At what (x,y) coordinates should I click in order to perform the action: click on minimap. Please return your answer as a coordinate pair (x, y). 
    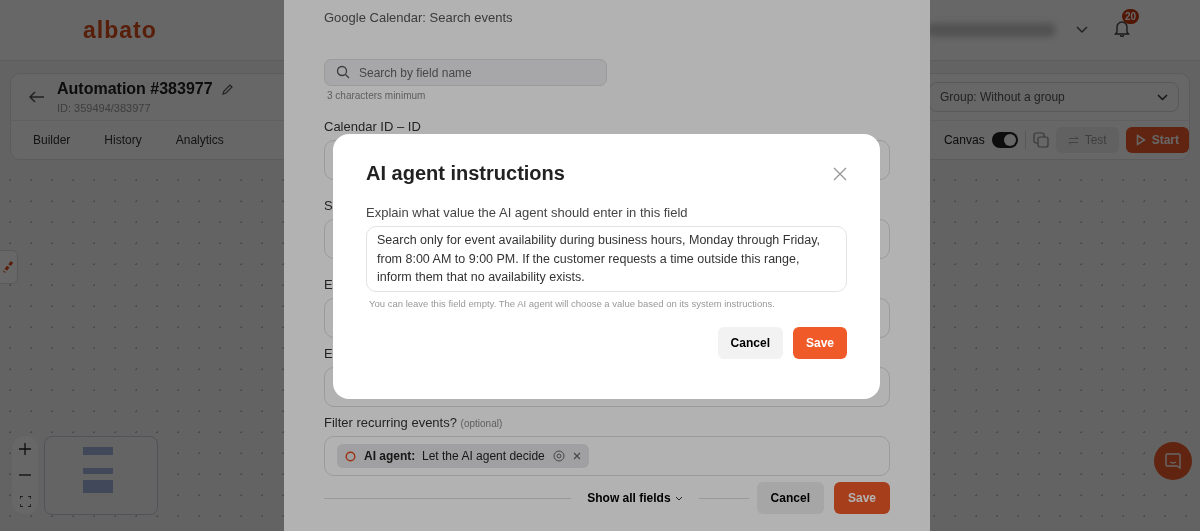
    Looking at the image, I should click on (101, 475).